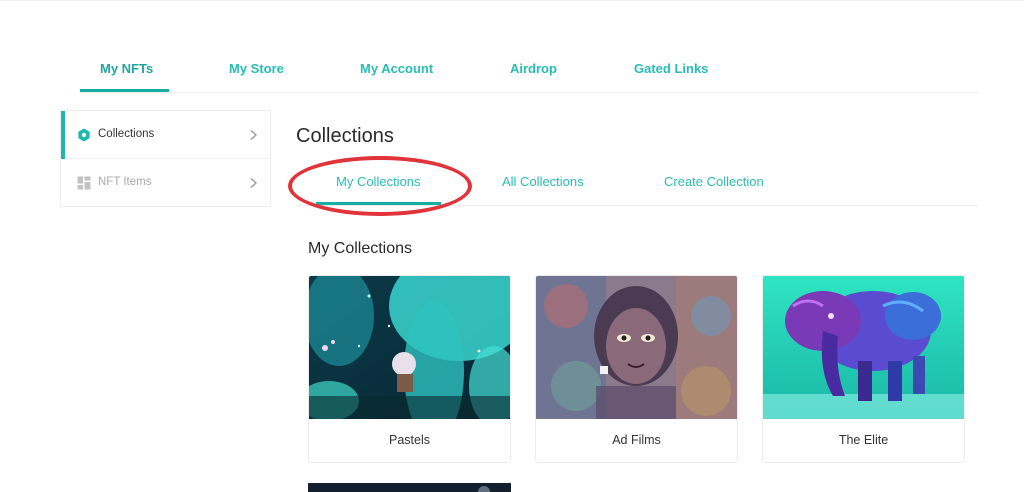 Image resolution: width=1024 pixels, height=492 pixels. What do you see at coordinates (636, 440) in the screenshot?
I see `collection-name: Ad Films` at bounding box center [636, 440].